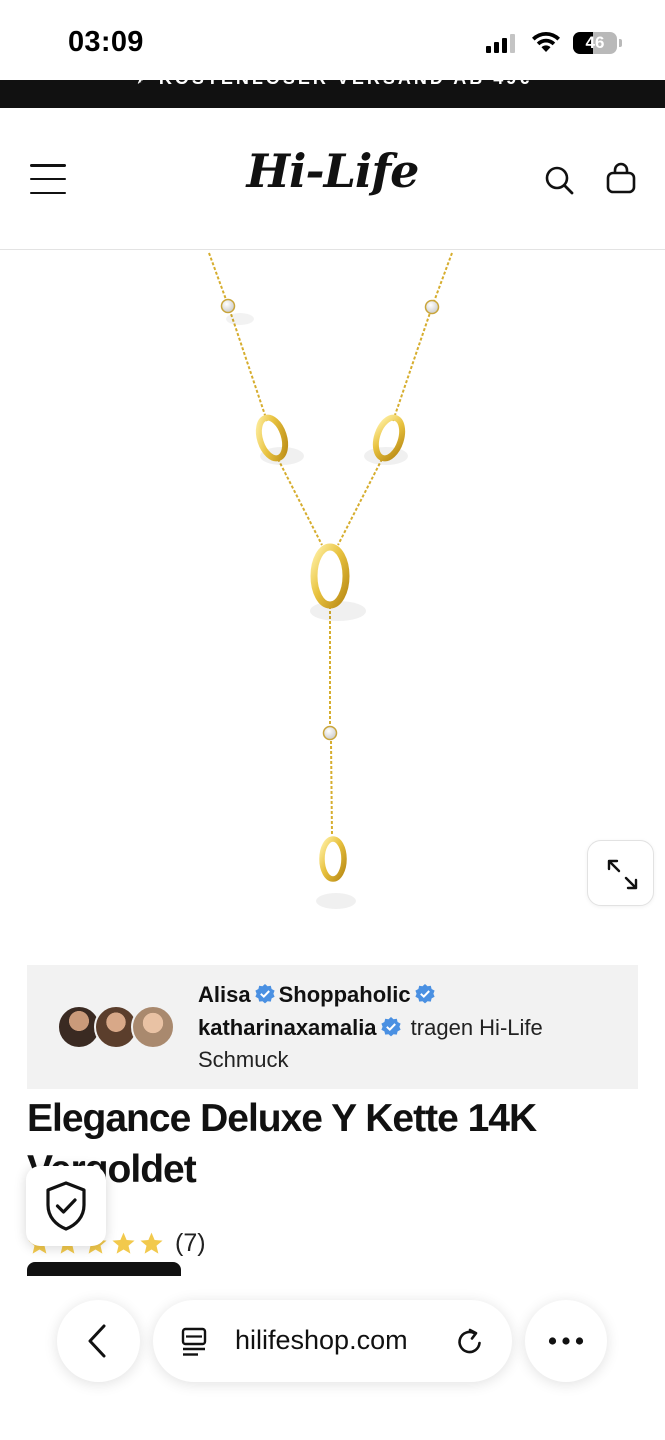 The width and height of the screenshot is (665, 1440). I want to click on back-icon, so click(97, 1341).